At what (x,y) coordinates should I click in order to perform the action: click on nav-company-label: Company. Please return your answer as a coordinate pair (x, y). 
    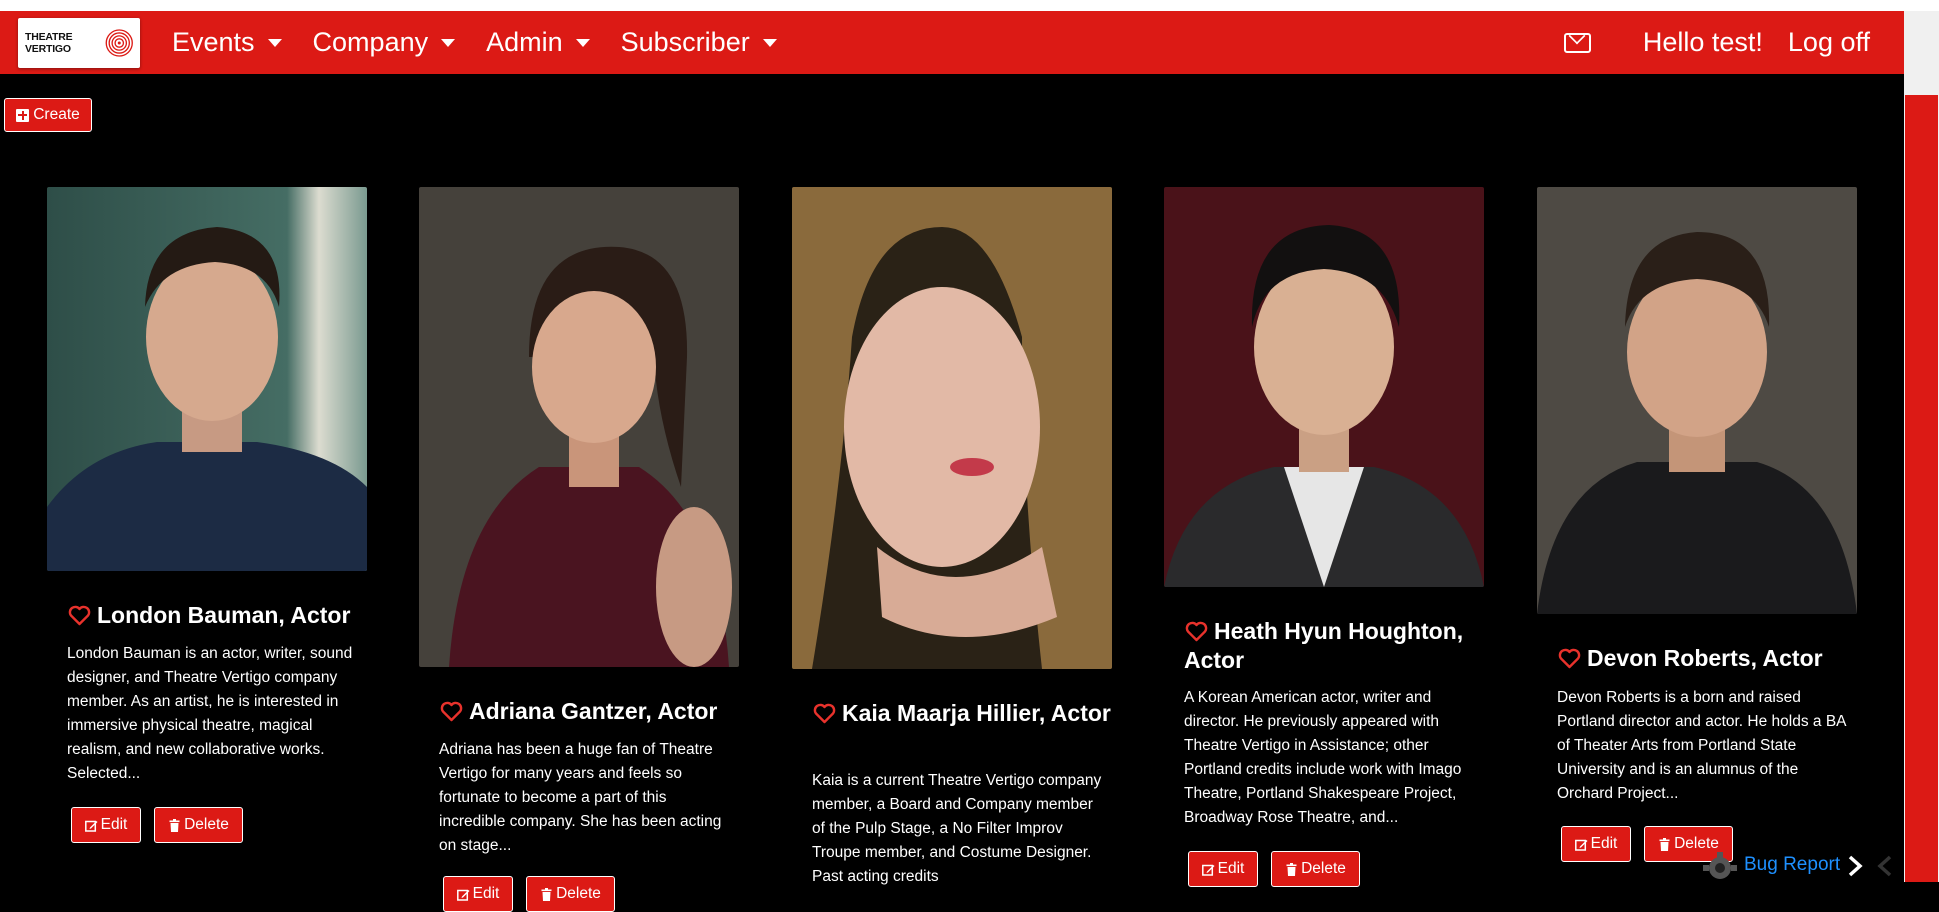
    Looking at the image, I should click on (370, 42).